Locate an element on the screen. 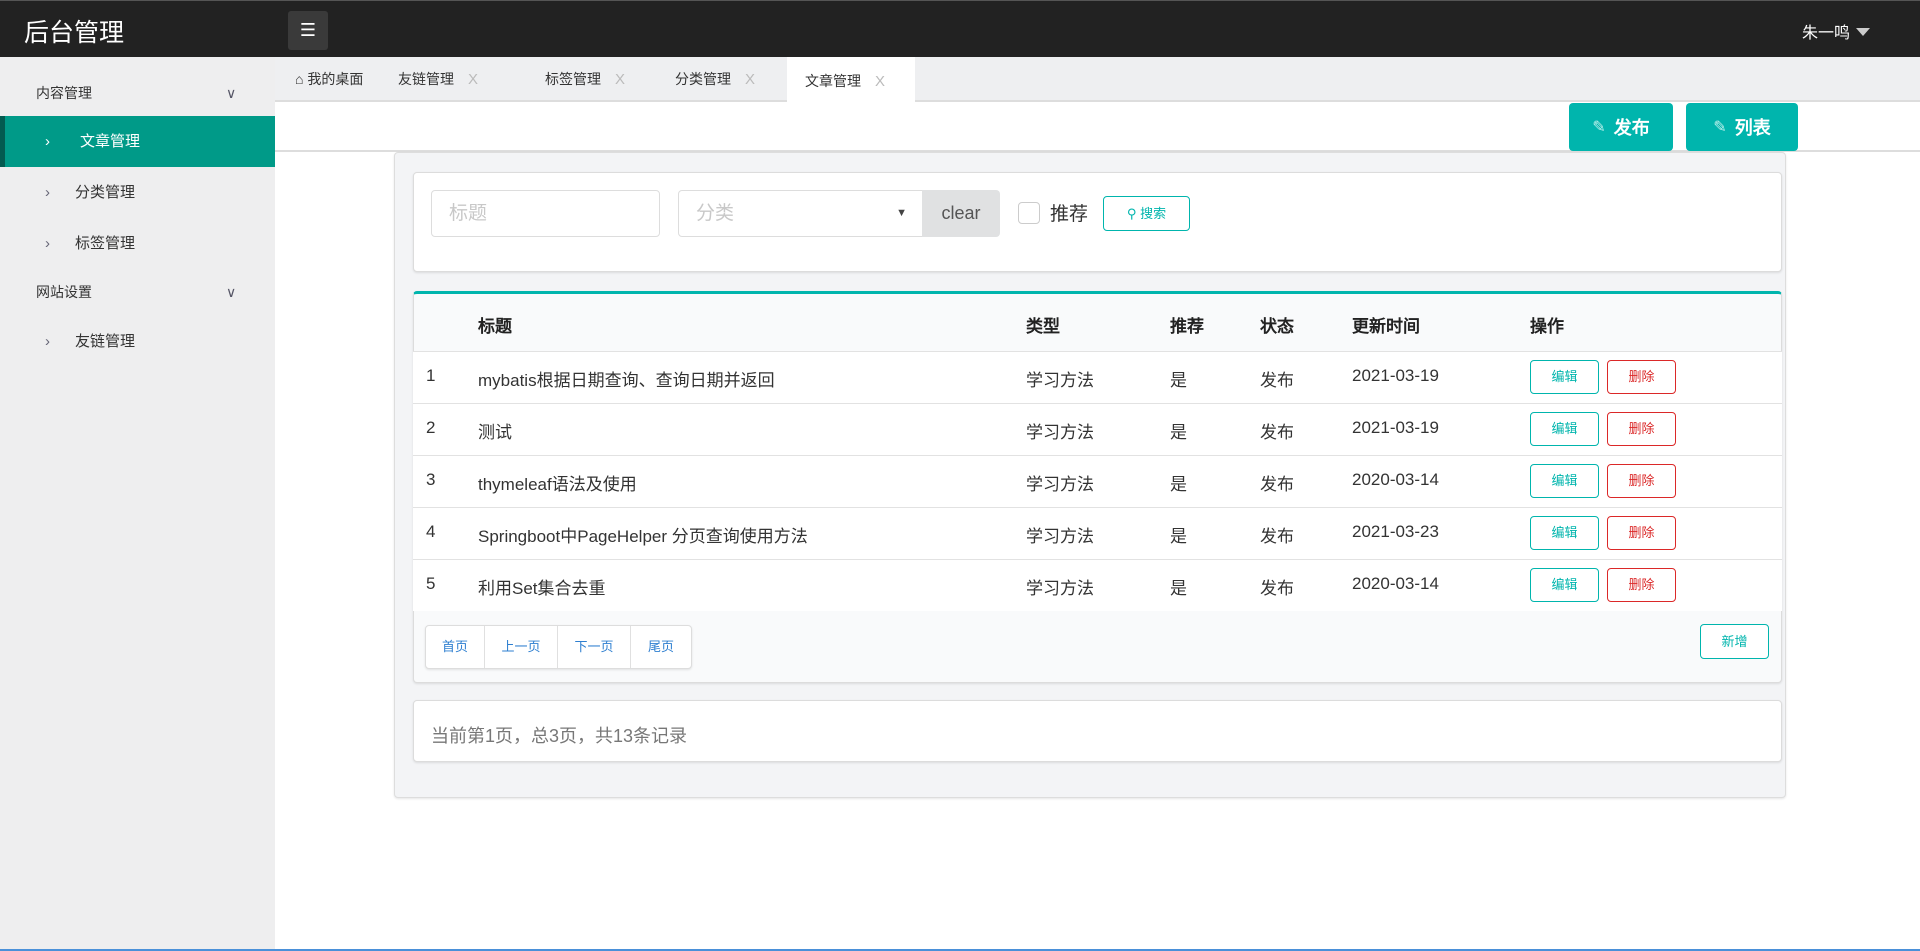 The width and height of the screenshot is (1920, 951). tab-categories: 分类管理 X is located at coordinates (715, 79).